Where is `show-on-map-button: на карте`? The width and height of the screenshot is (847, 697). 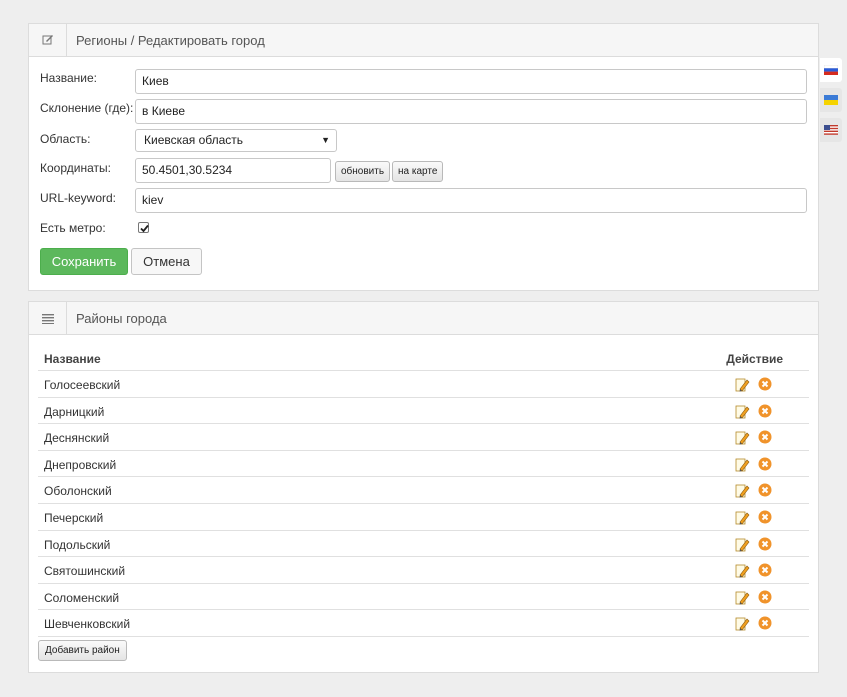 show-on-map-button: на карте is located at coordinates (418, 171).